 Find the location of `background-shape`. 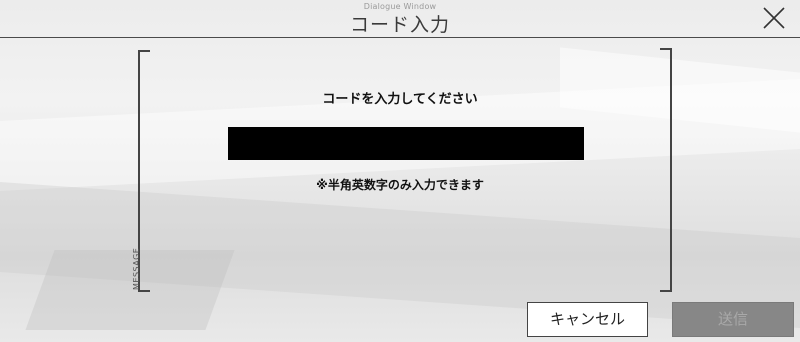

background-shape is located at coordinates (130, 290).